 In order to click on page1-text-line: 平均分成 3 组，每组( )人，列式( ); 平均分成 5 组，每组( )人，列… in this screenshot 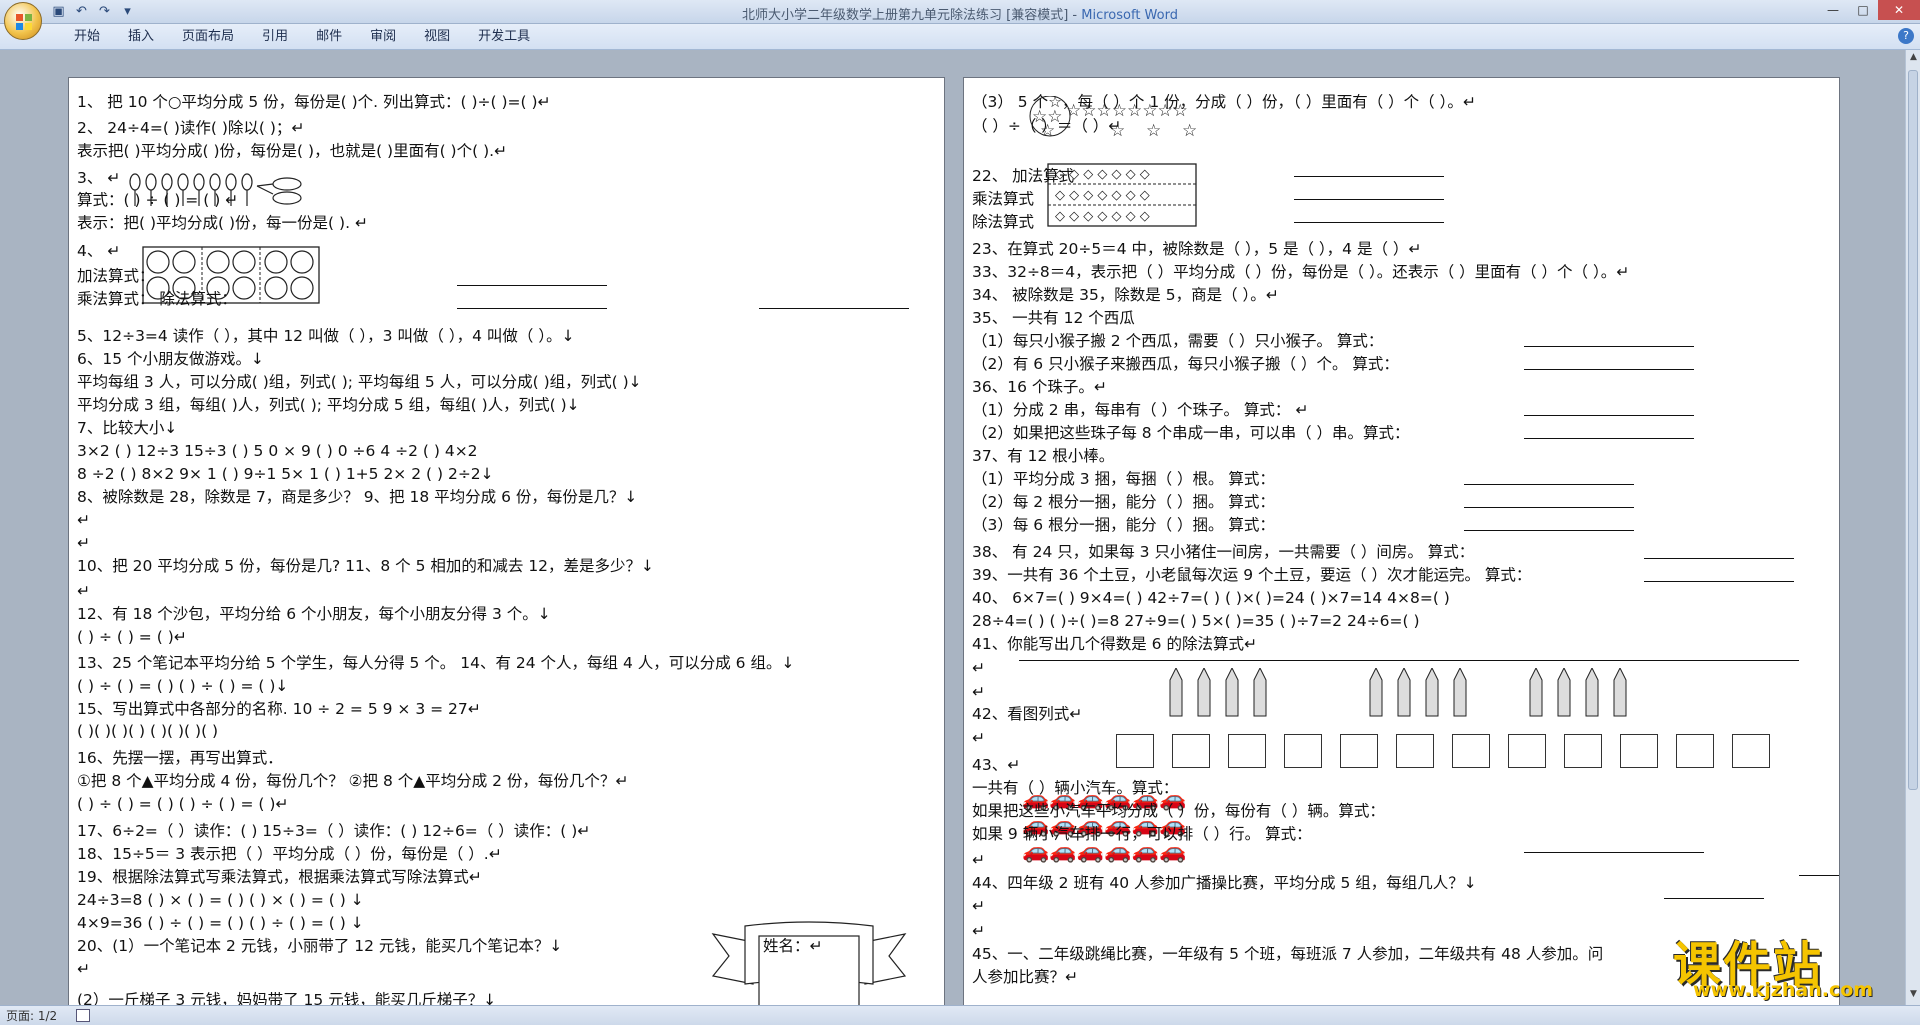, I will do `click(328, 405)`.